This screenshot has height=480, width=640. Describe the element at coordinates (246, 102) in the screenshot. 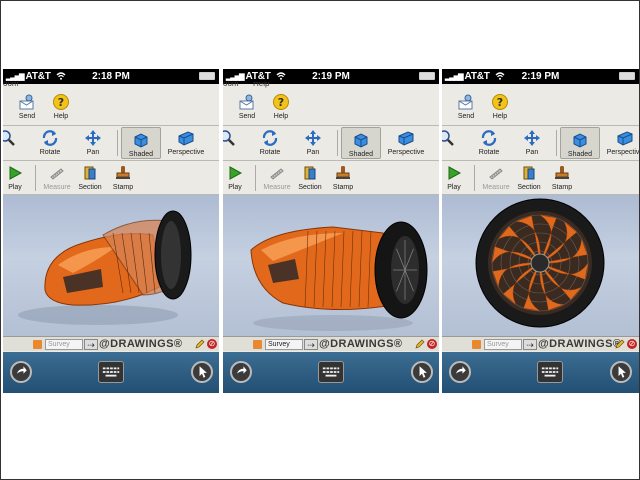

I see `envelope-person-icon` at that location.